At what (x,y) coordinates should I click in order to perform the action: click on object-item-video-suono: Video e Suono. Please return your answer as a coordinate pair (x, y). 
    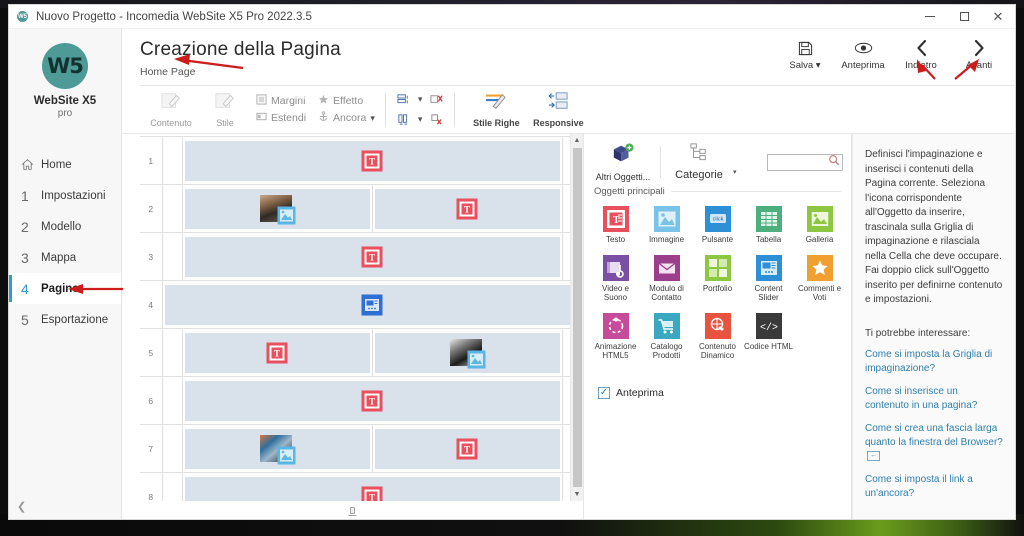
    Looking at the image, I should click on (615, 279).